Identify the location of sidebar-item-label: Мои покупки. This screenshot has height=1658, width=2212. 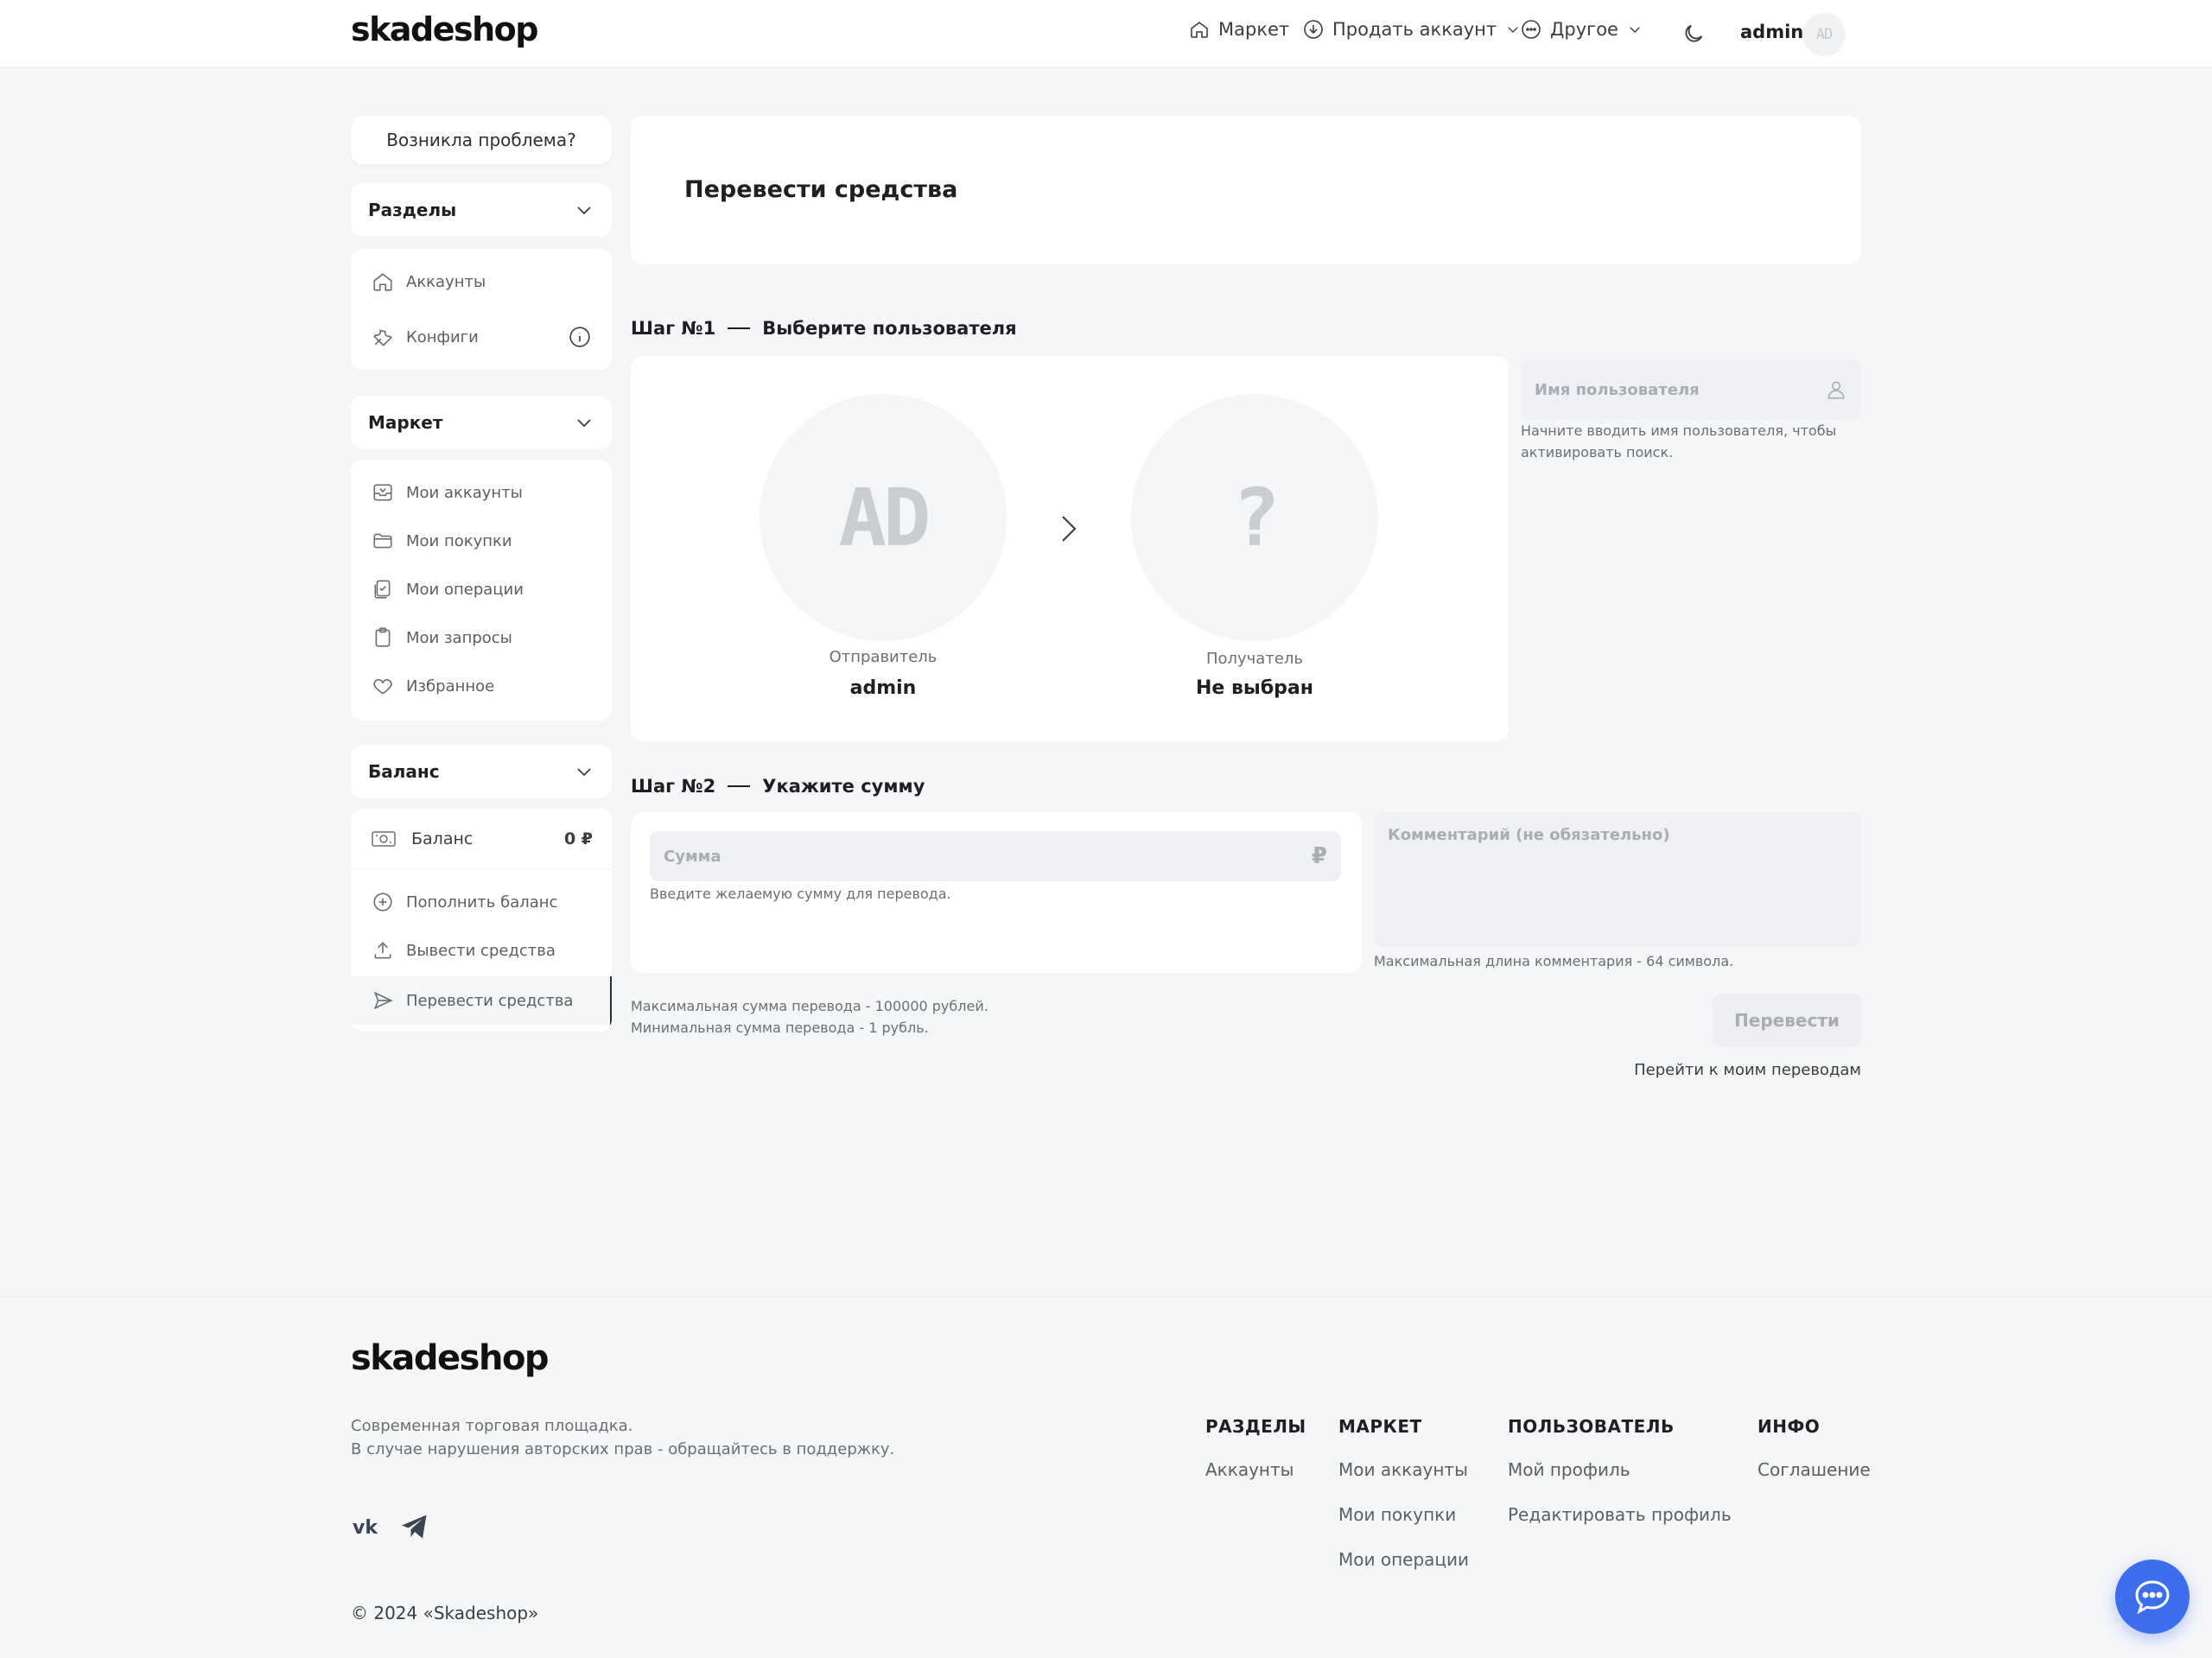
(459, 540).